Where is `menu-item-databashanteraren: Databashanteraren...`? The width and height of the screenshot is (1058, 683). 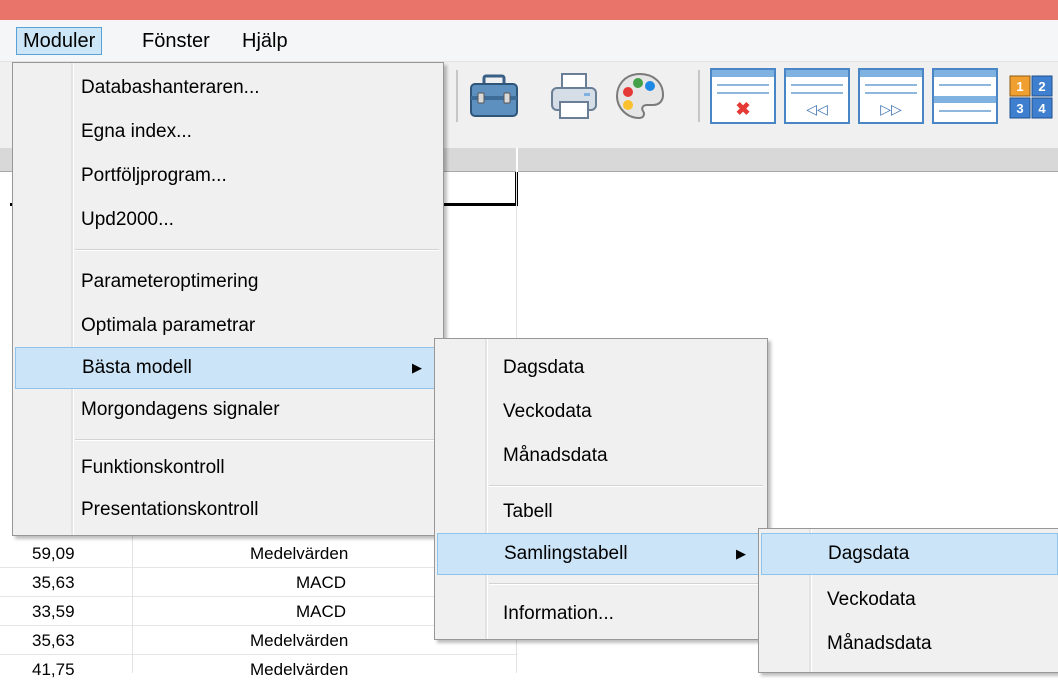
menu-item-databashanteraren: Databashanteraren... is located at coordinates (228, 88).